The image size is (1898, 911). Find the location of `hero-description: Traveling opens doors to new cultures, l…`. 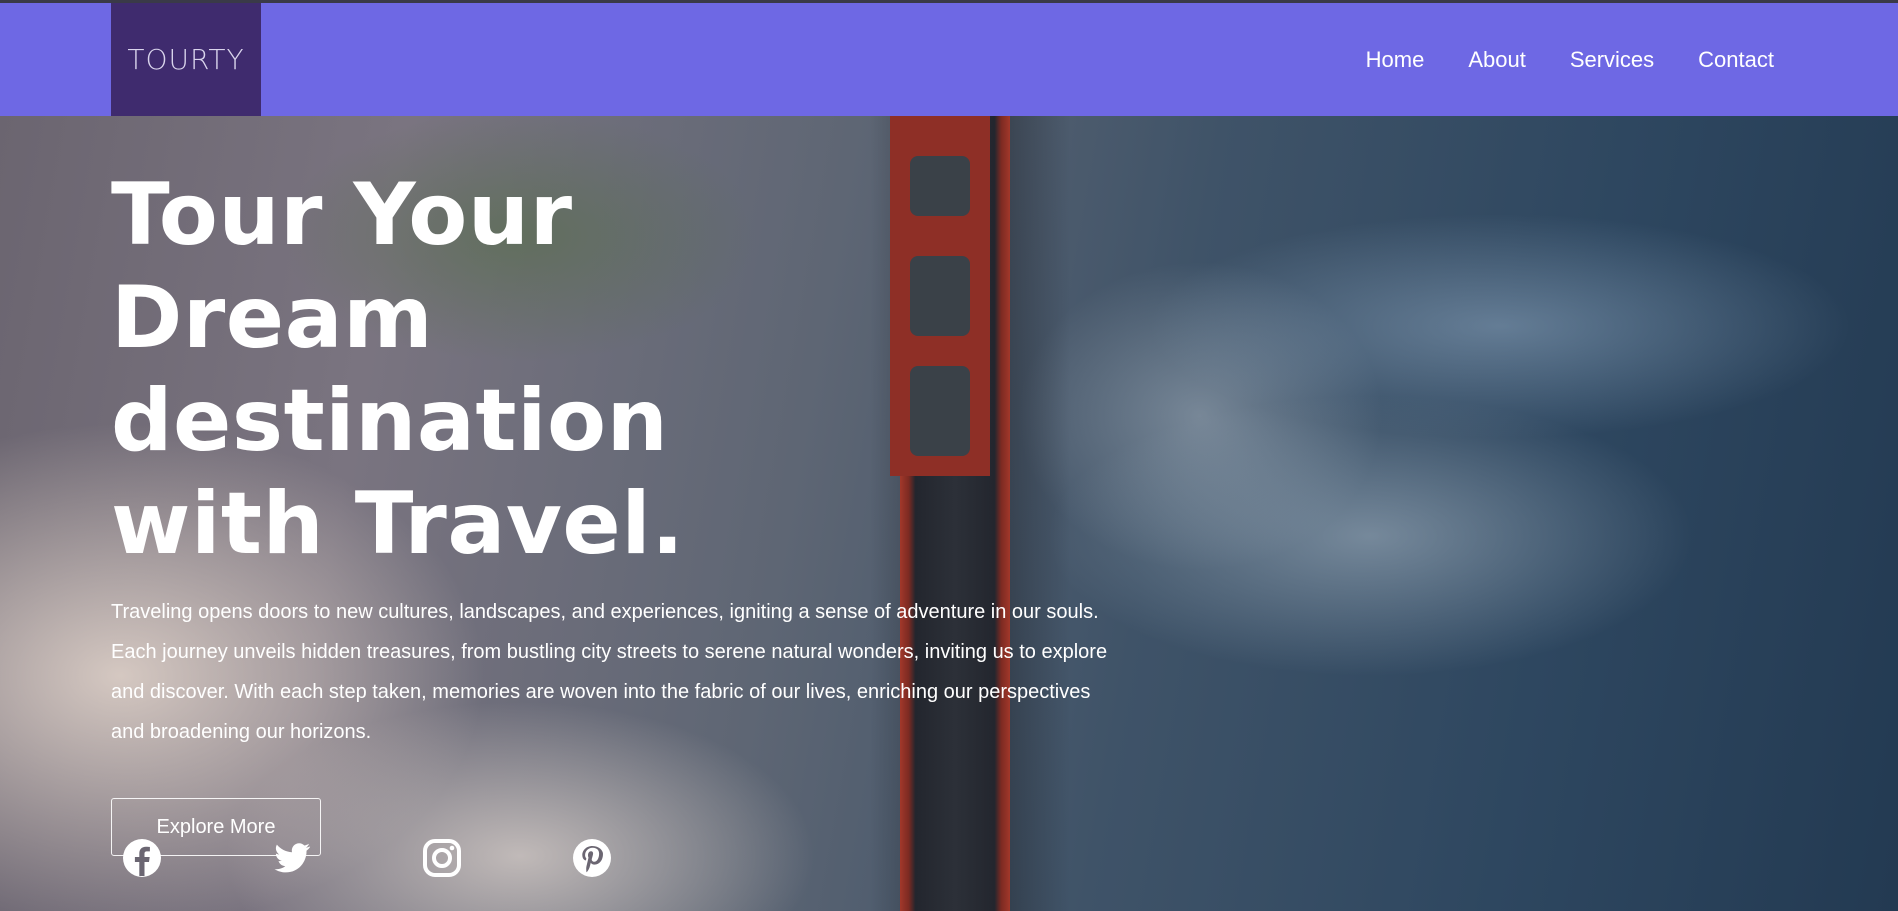

hero-description: Traveling opens doors to new cultures, l… is located at coordinates (609, 672).